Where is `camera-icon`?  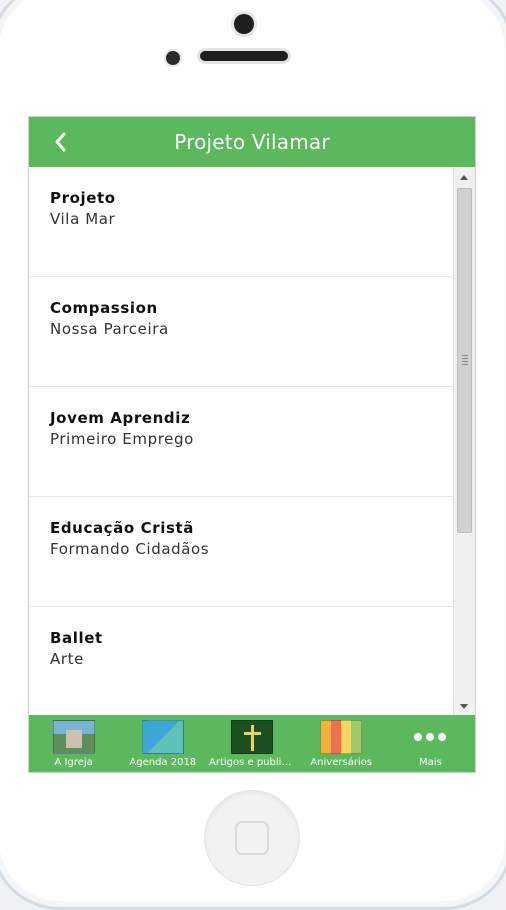
camera-icon is located at coordinates (244, 24).